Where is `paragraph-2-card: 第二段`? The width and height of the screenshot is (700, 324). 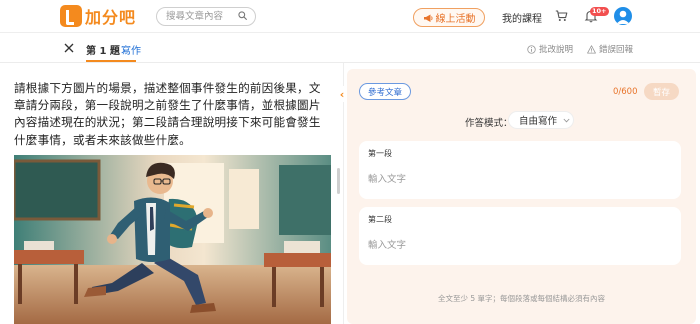
paragraph-2-card: 第二段 is located at coordinates (520, 236).